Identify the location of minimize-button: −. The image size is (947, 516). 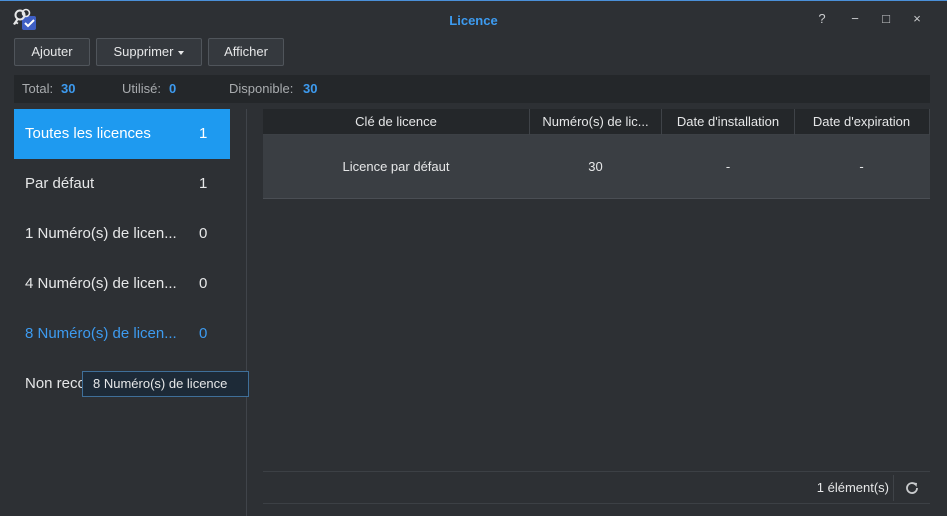
(855, 19).